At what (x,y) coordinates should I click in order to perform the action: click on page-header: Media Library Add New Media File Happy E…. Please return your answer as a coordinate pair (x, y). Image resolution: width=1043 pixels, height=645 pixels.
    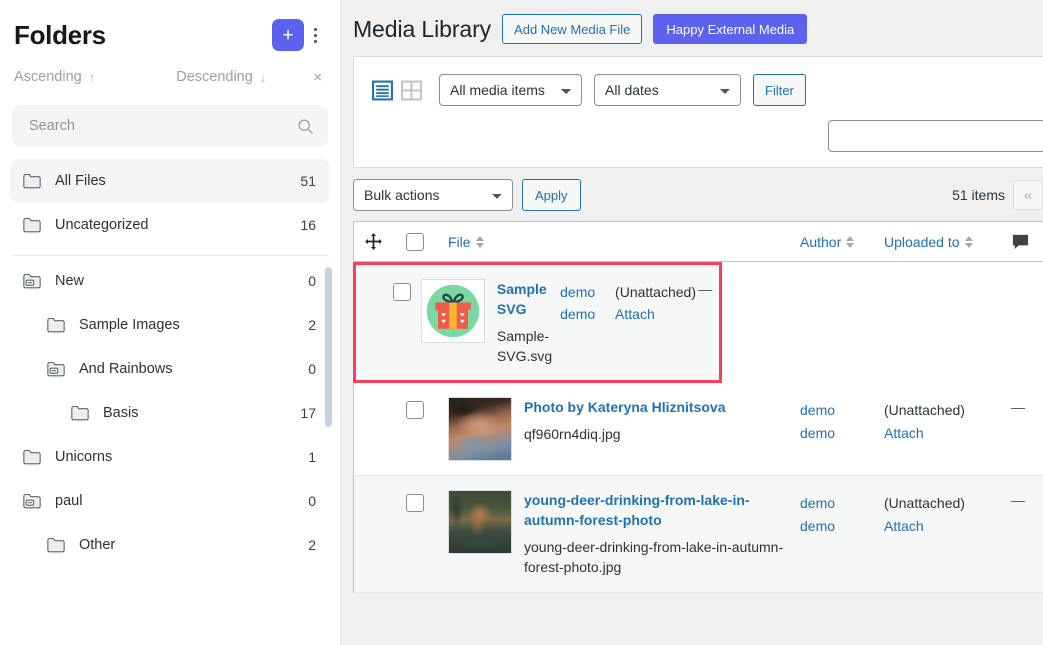
    Looking at the image, I should click on (692, 28).